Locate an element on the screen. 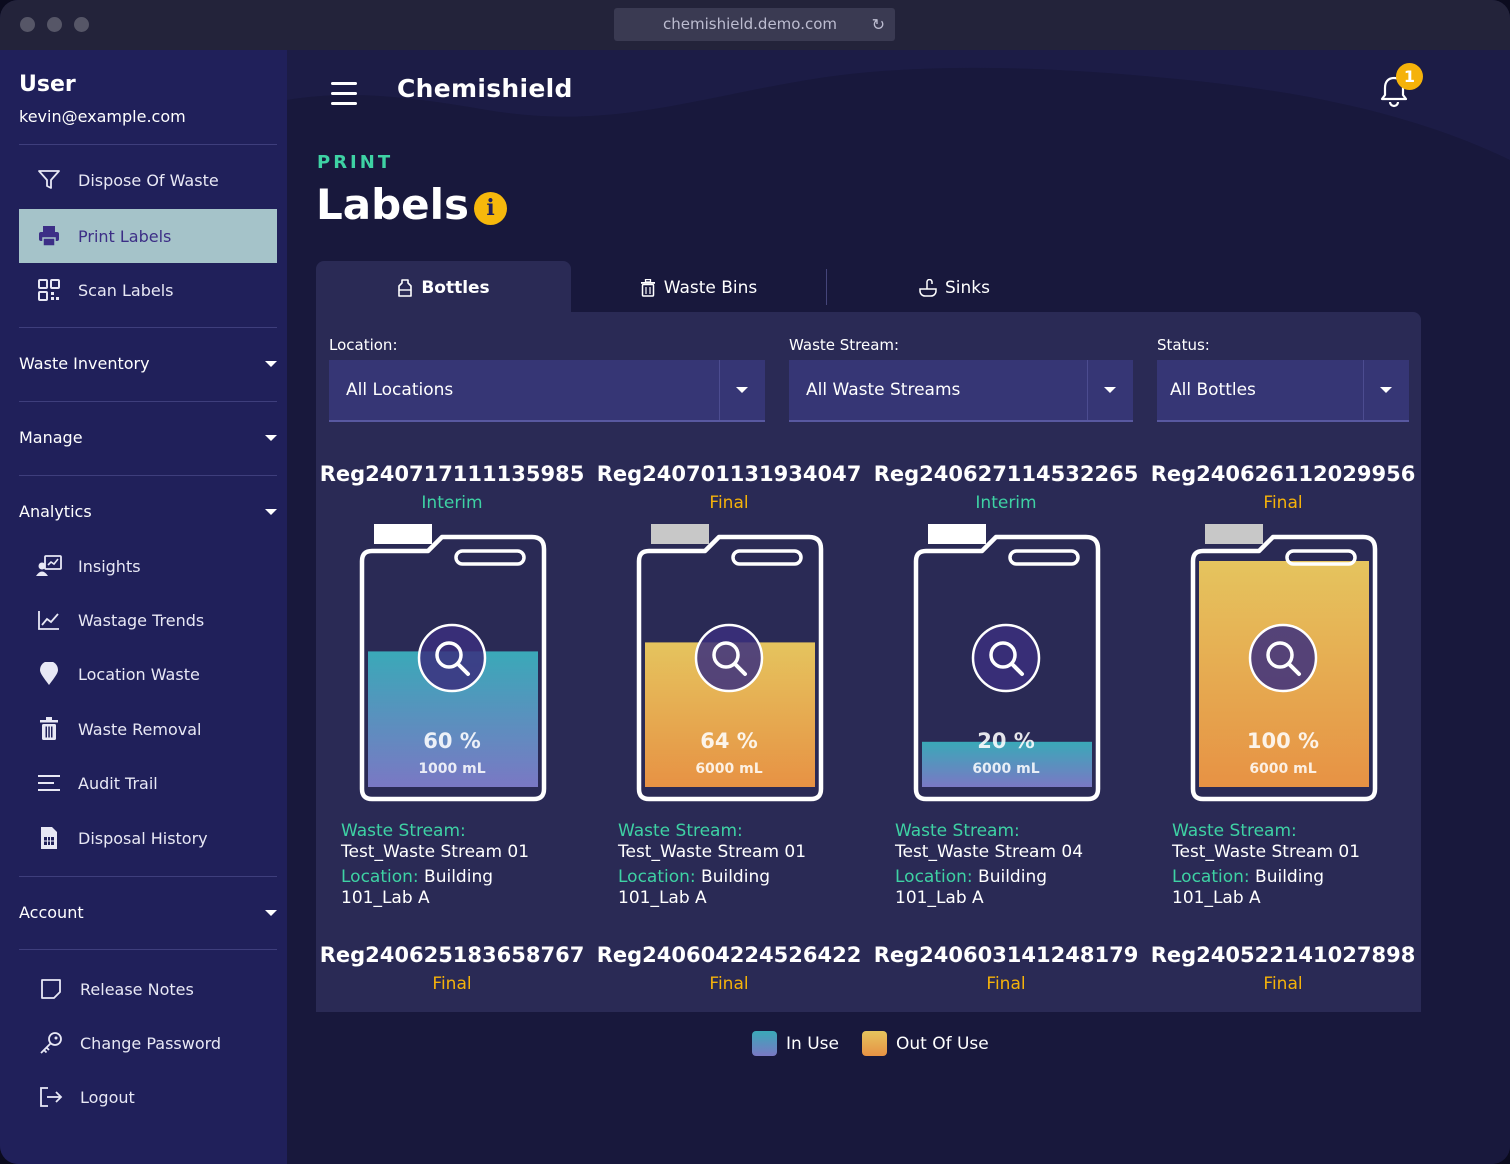  menu-icon is located at coordinates (344, 97).